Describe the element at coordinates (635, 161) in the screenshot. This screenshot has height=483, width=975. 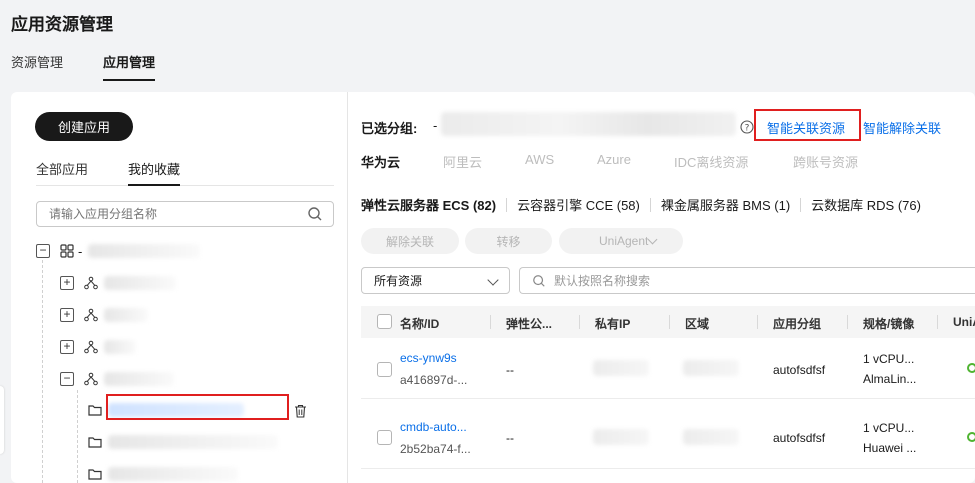
I see `tab-azure: Azure` at that location.